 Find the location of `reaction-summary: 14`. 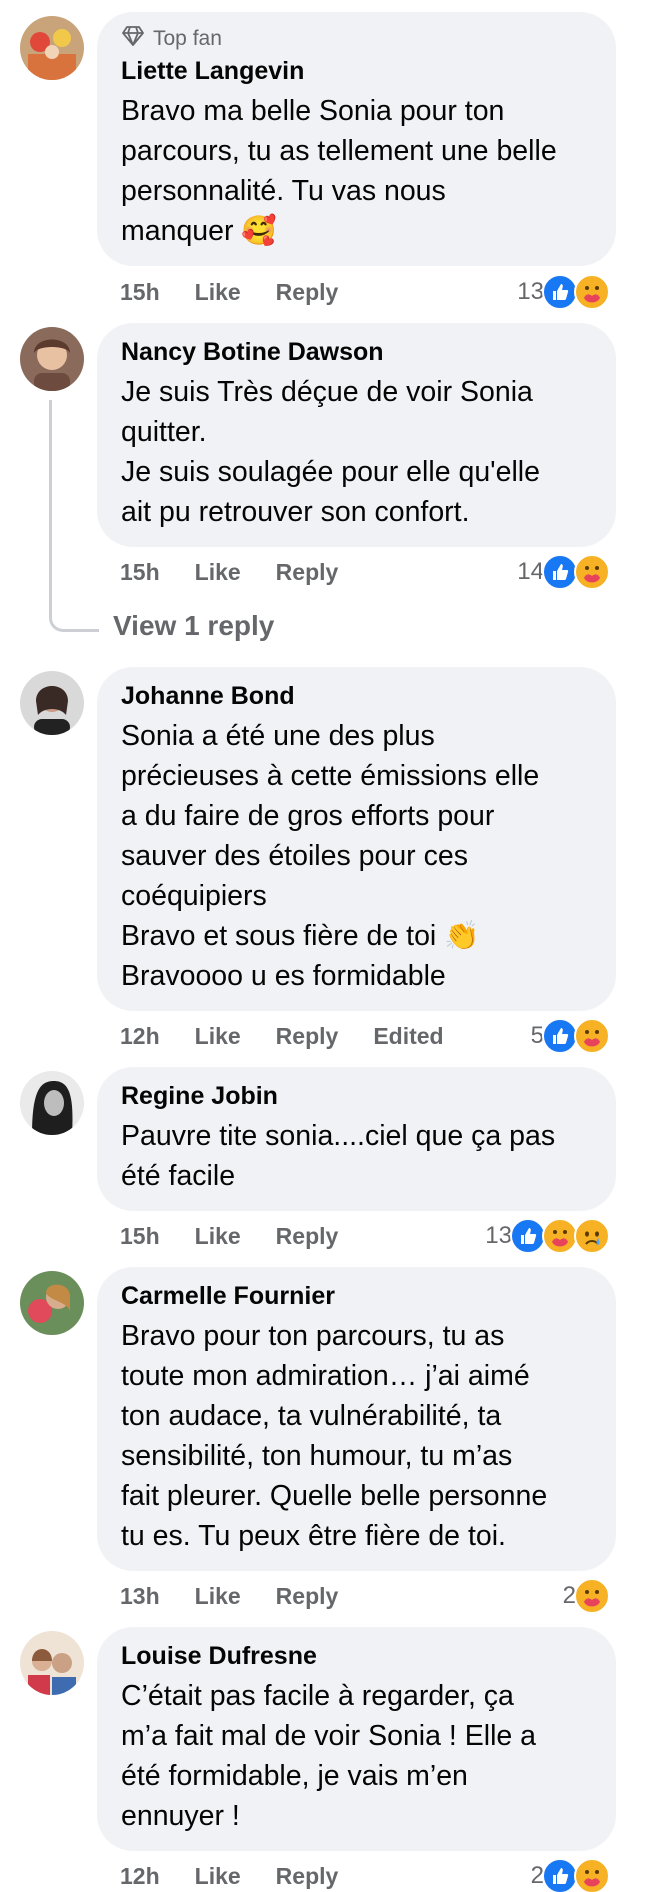

reaction-summary: 14 is located at coordinates (563, 572).